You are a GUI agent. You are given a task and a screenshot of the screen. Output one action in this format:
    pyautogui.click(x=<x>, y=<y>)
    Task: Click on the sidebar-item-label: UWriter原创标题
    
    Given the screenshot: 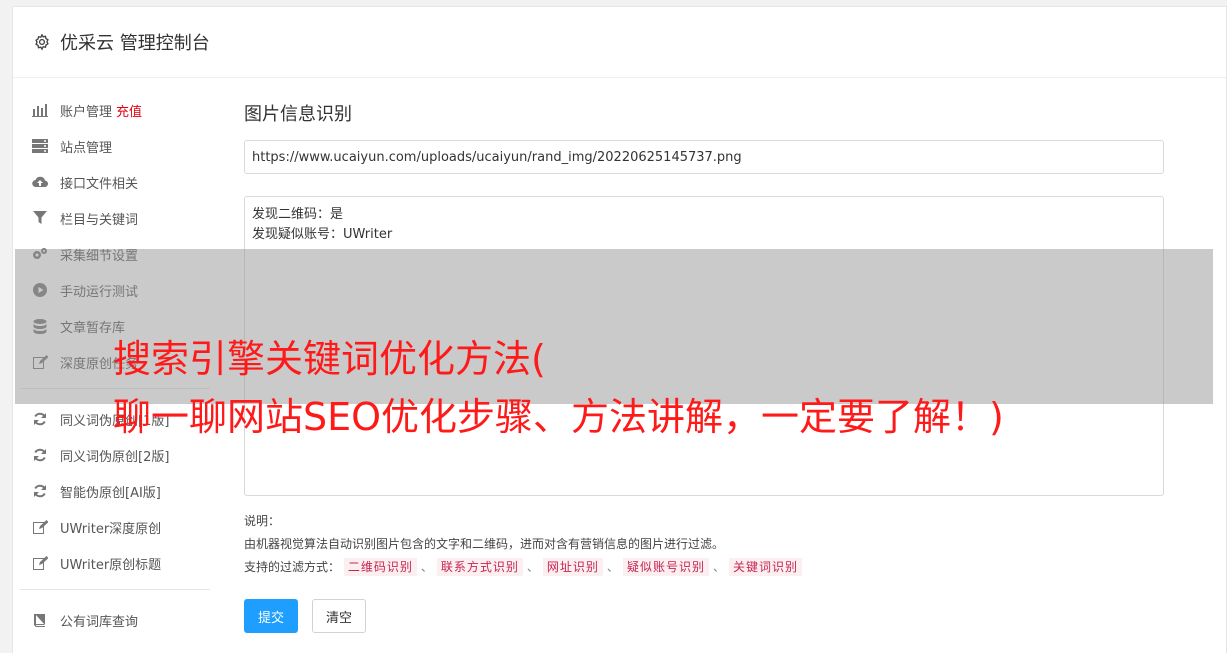 What is the action you would take?
    pyautogui.click(x=111, y=565)
    